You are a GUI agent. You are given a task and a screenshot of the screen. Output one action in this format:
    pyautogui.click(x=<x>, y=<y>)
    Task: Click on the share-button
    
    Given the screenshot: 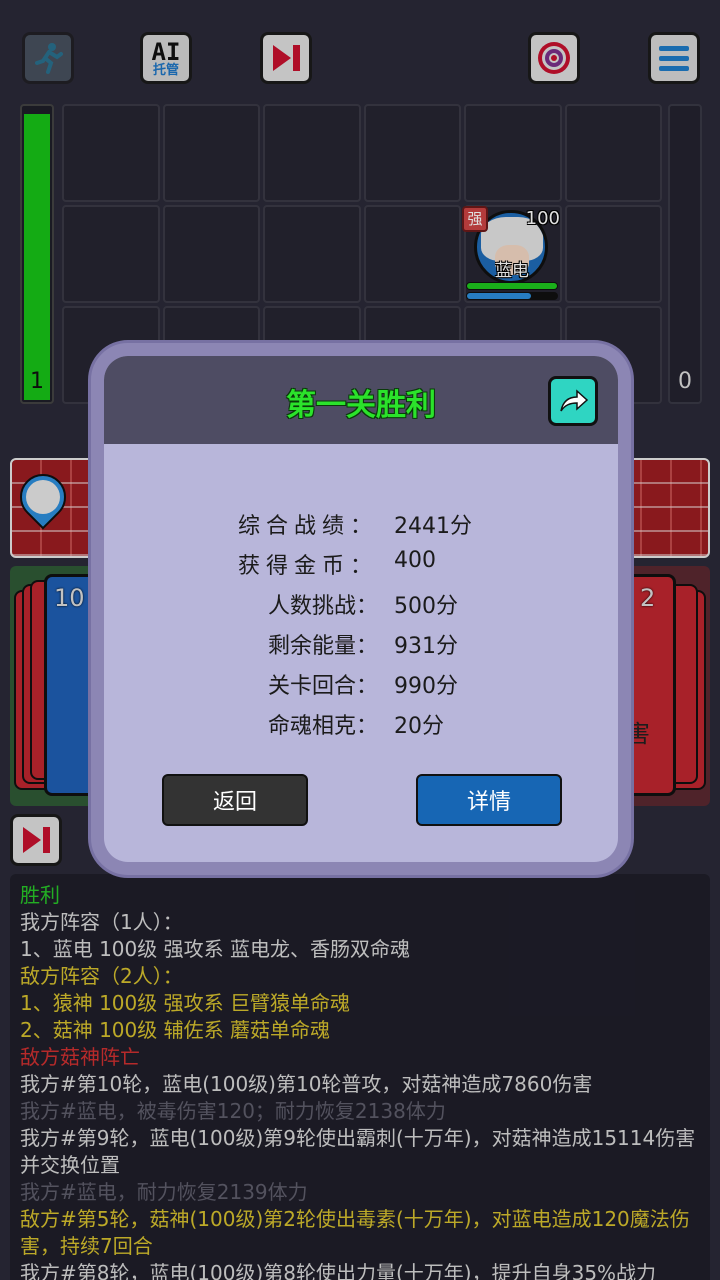 What is the action you would take?
    pyautogui.click(x=573, y=401)
    